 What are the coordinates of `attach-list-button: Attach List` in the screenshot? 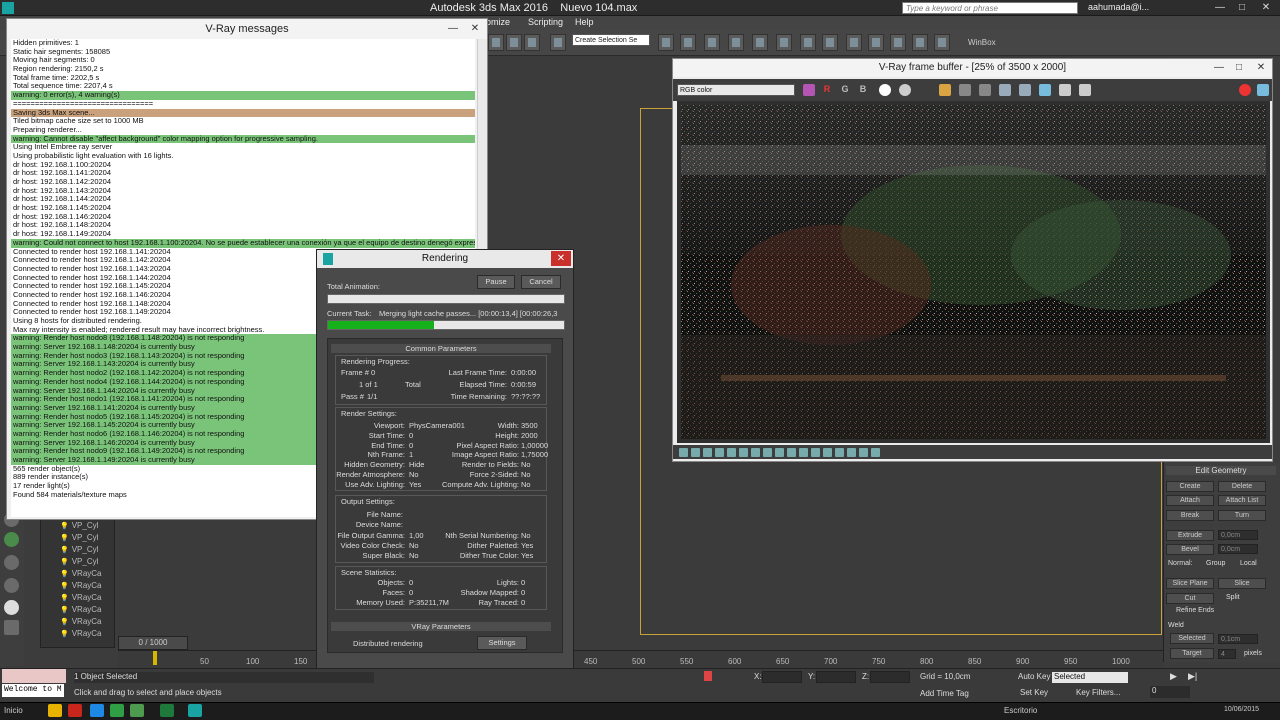 It's located at (1242, 500).